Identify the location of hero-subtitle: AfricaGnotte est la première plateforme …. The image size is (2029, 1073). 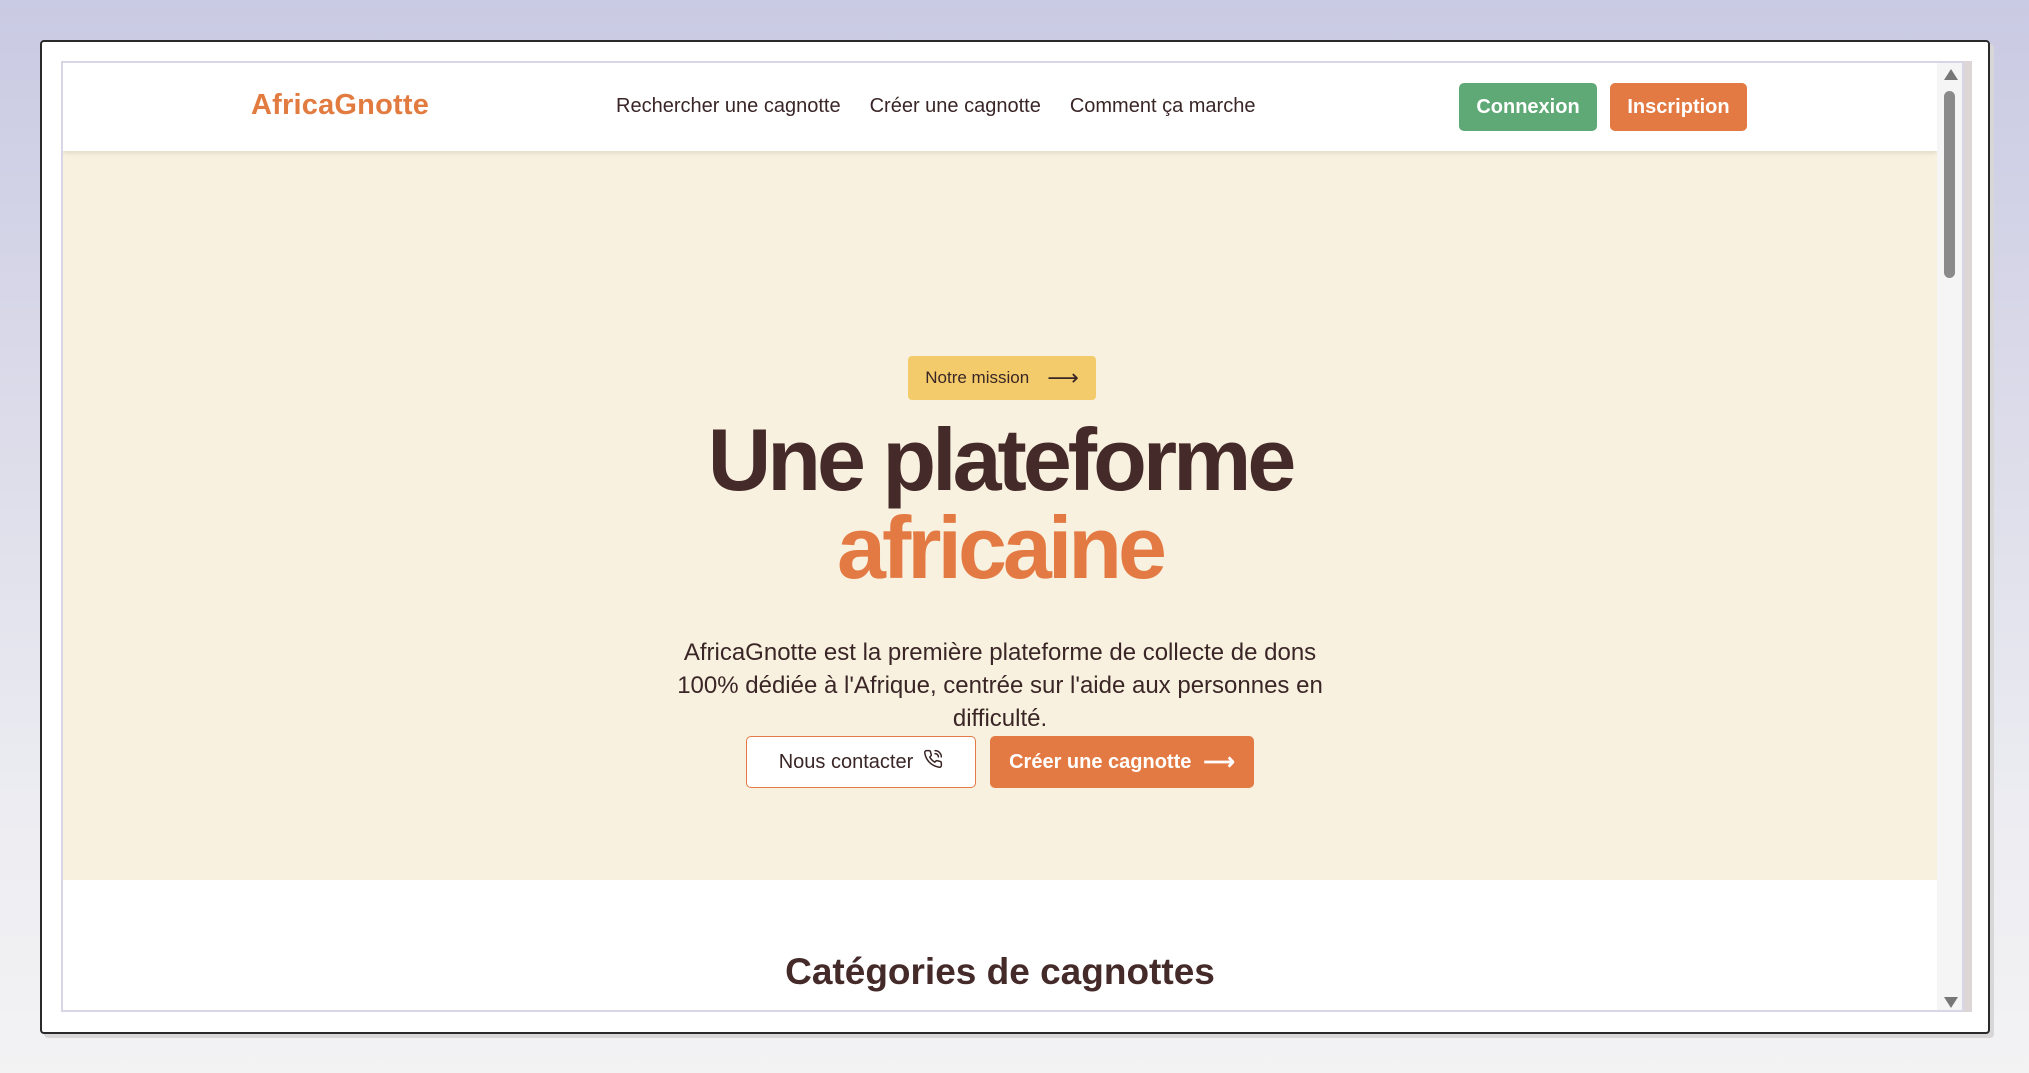
(1000, 685).